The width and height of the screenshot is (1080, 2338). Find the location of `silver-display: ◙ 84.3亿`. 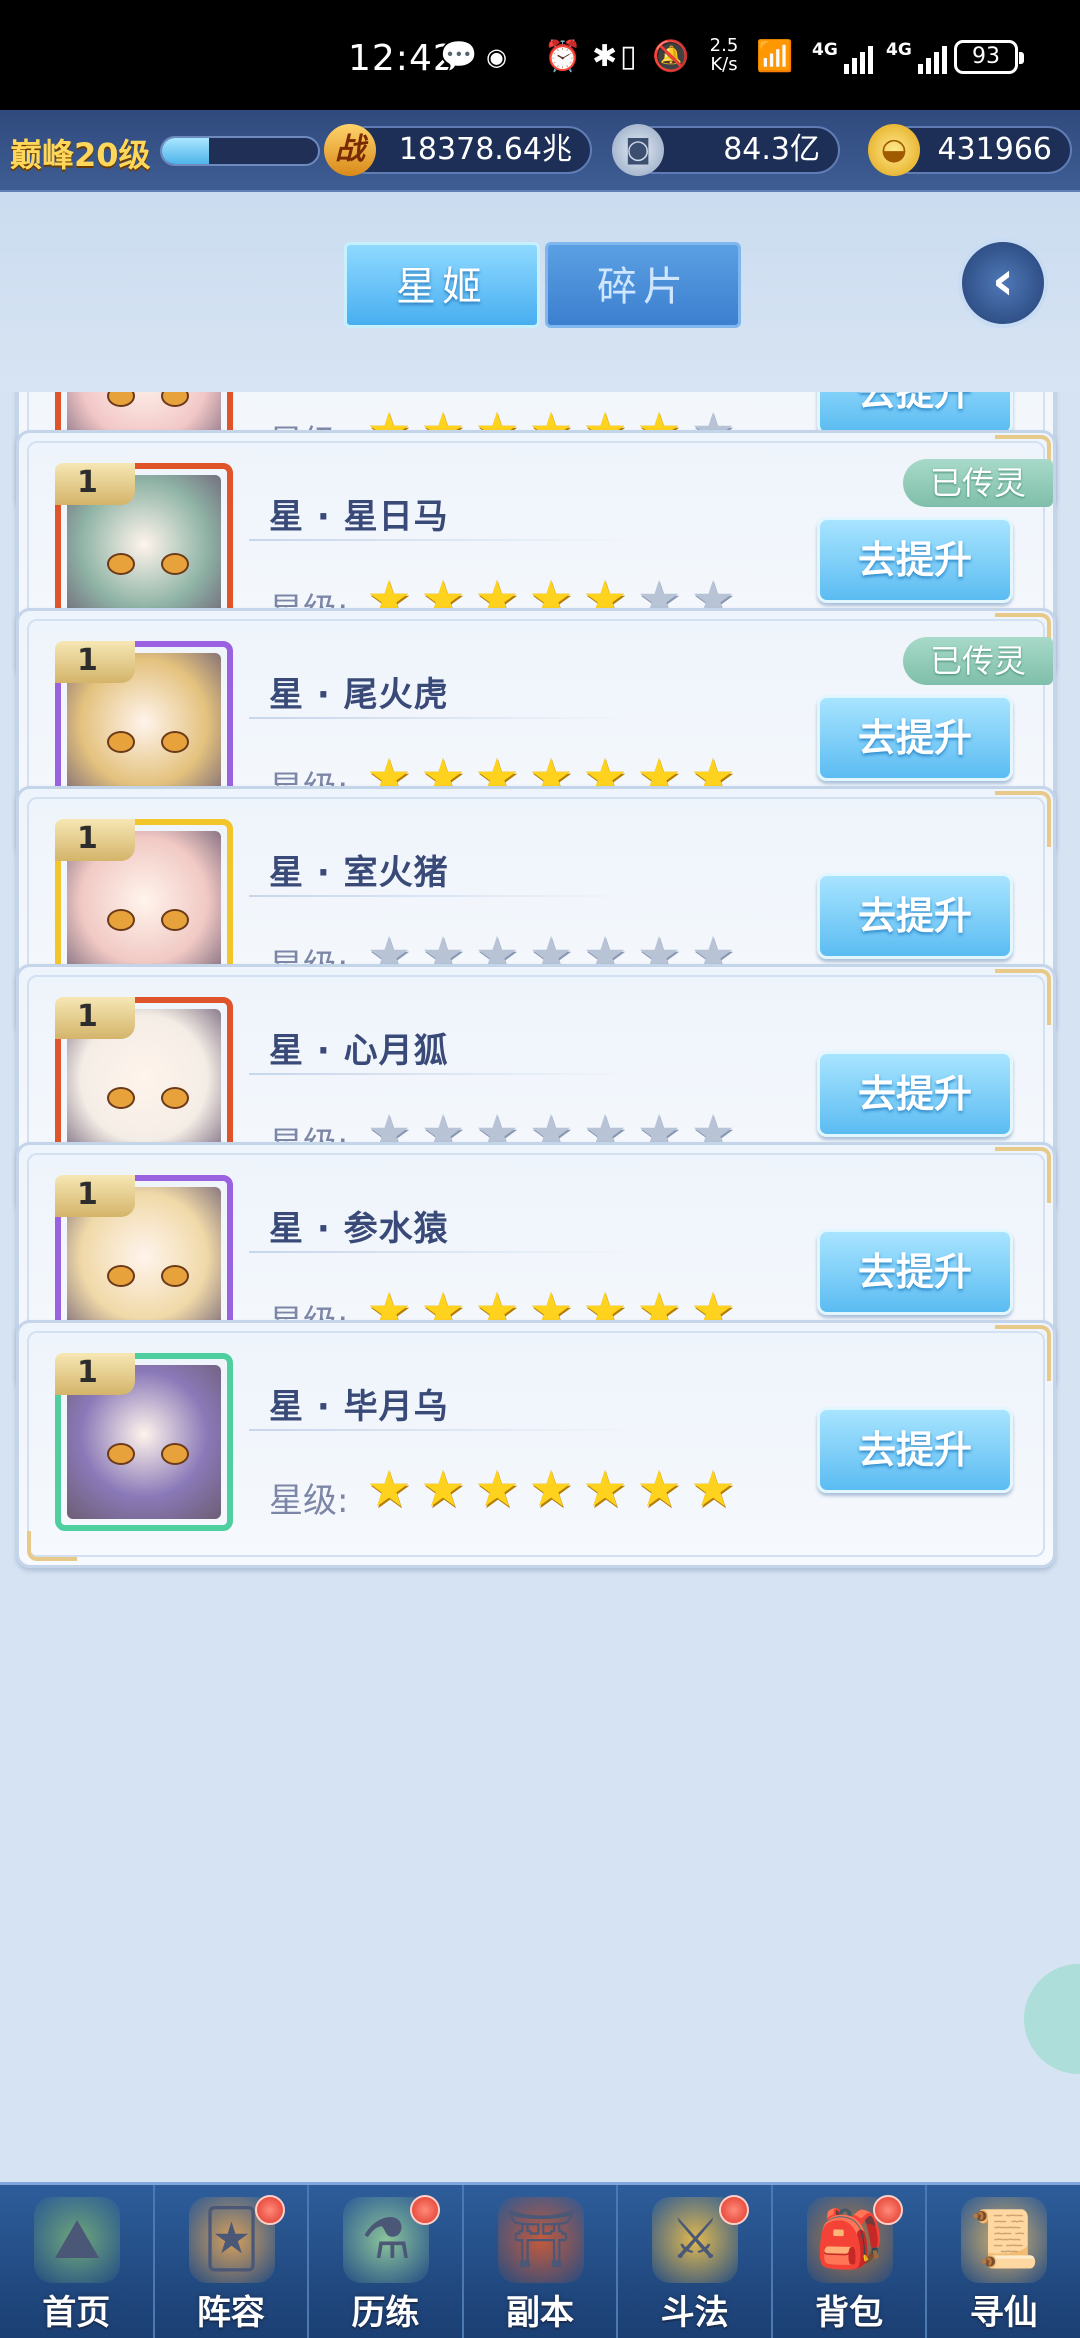

silver-display: ◙ 84.3亿 is located at coordinates (726, 150).